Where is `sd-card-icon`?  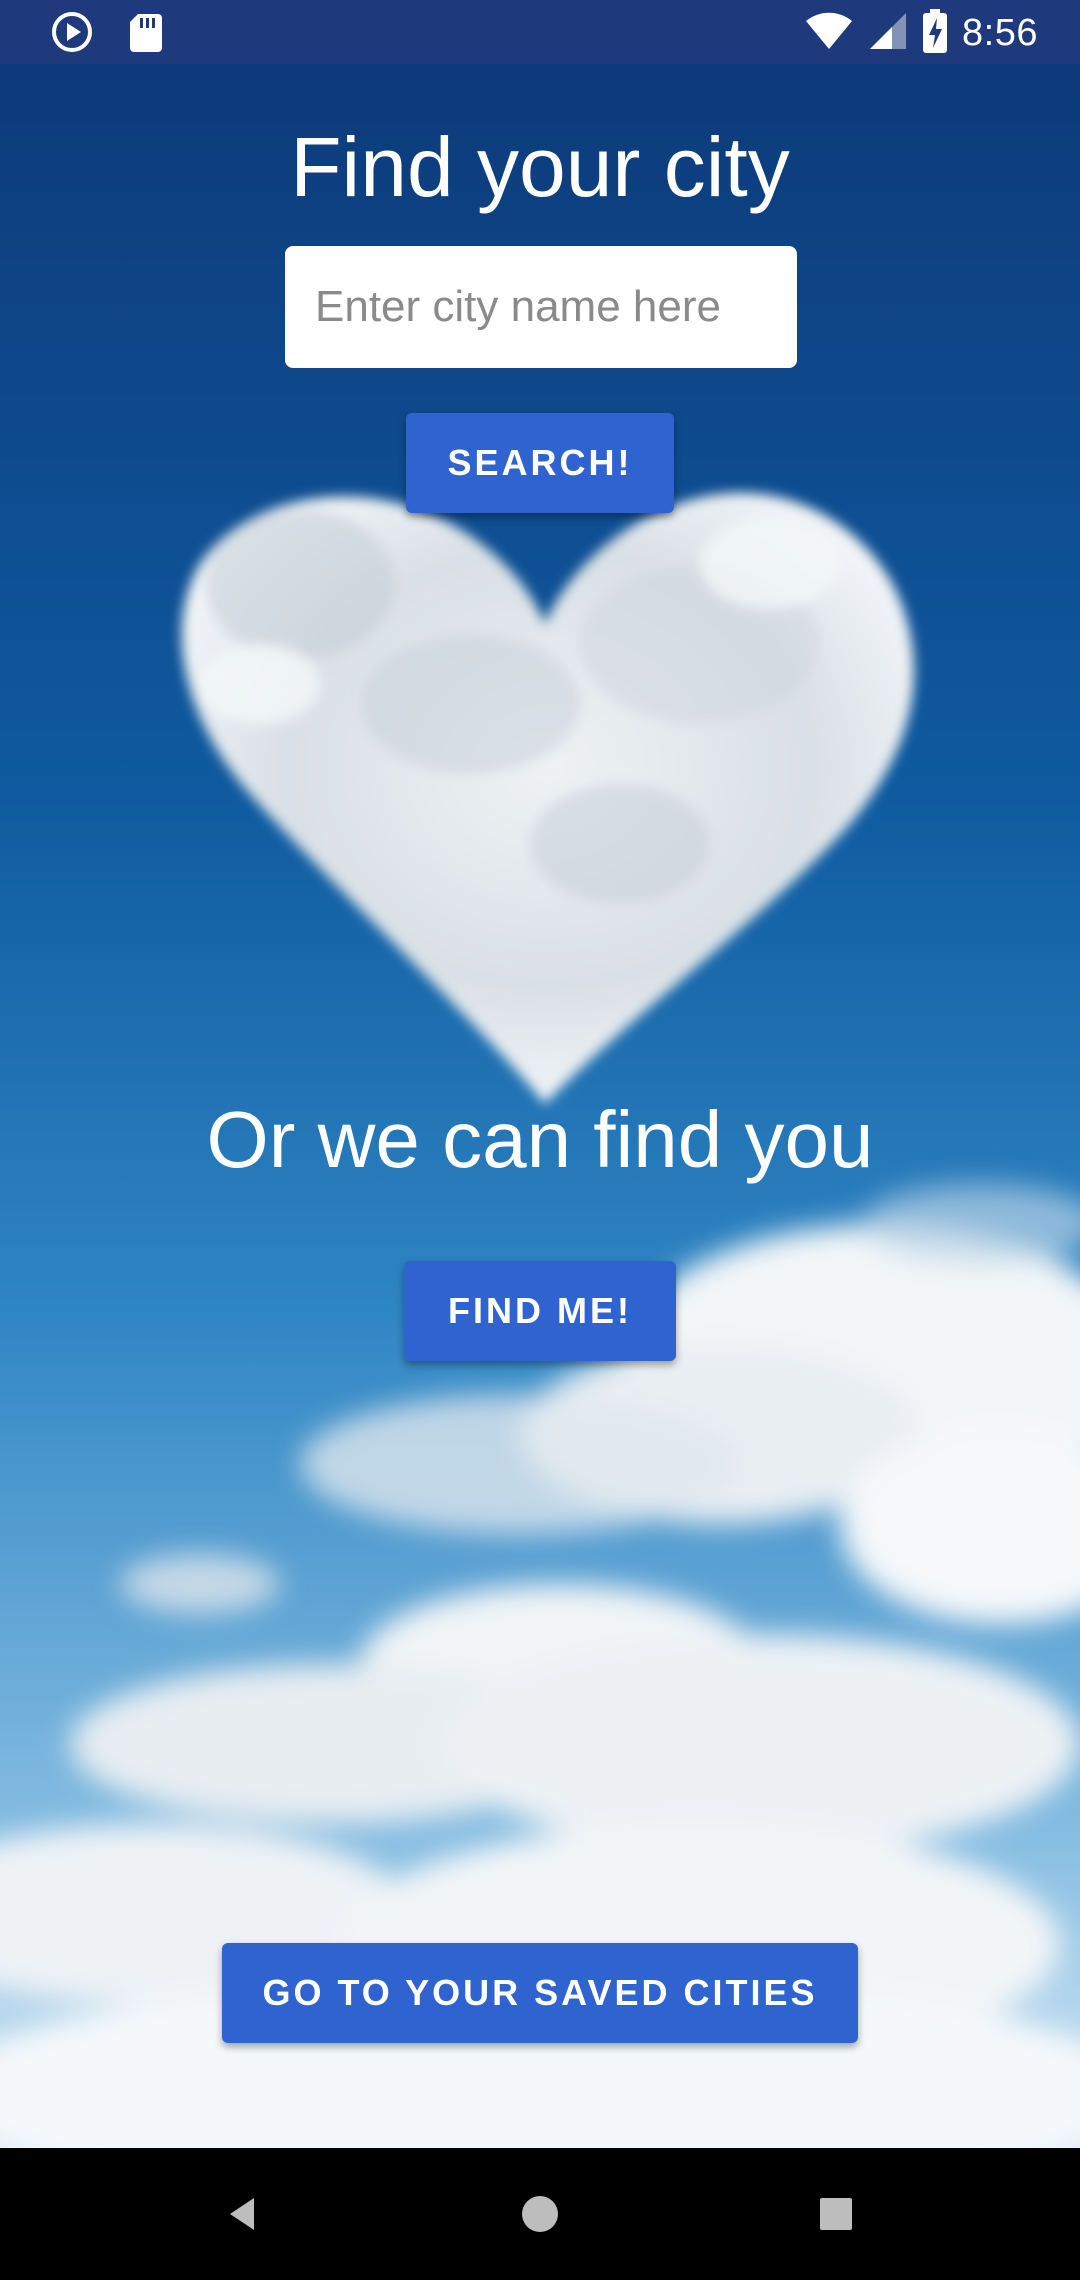
sd-card-icon is located at coordinates (146, 34).